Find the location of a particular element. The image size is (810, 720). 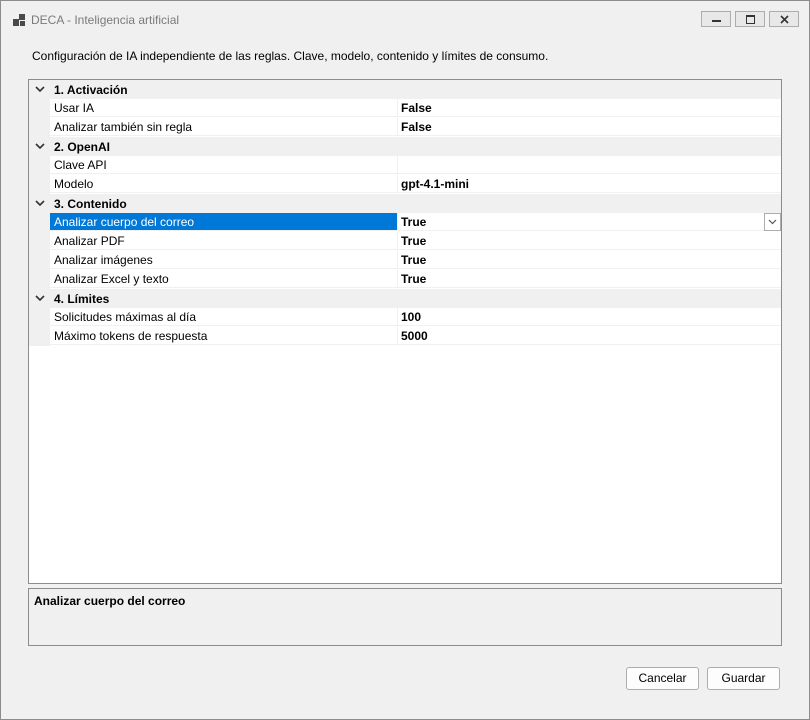

minimize-icon is located at coordinates (716, 21).